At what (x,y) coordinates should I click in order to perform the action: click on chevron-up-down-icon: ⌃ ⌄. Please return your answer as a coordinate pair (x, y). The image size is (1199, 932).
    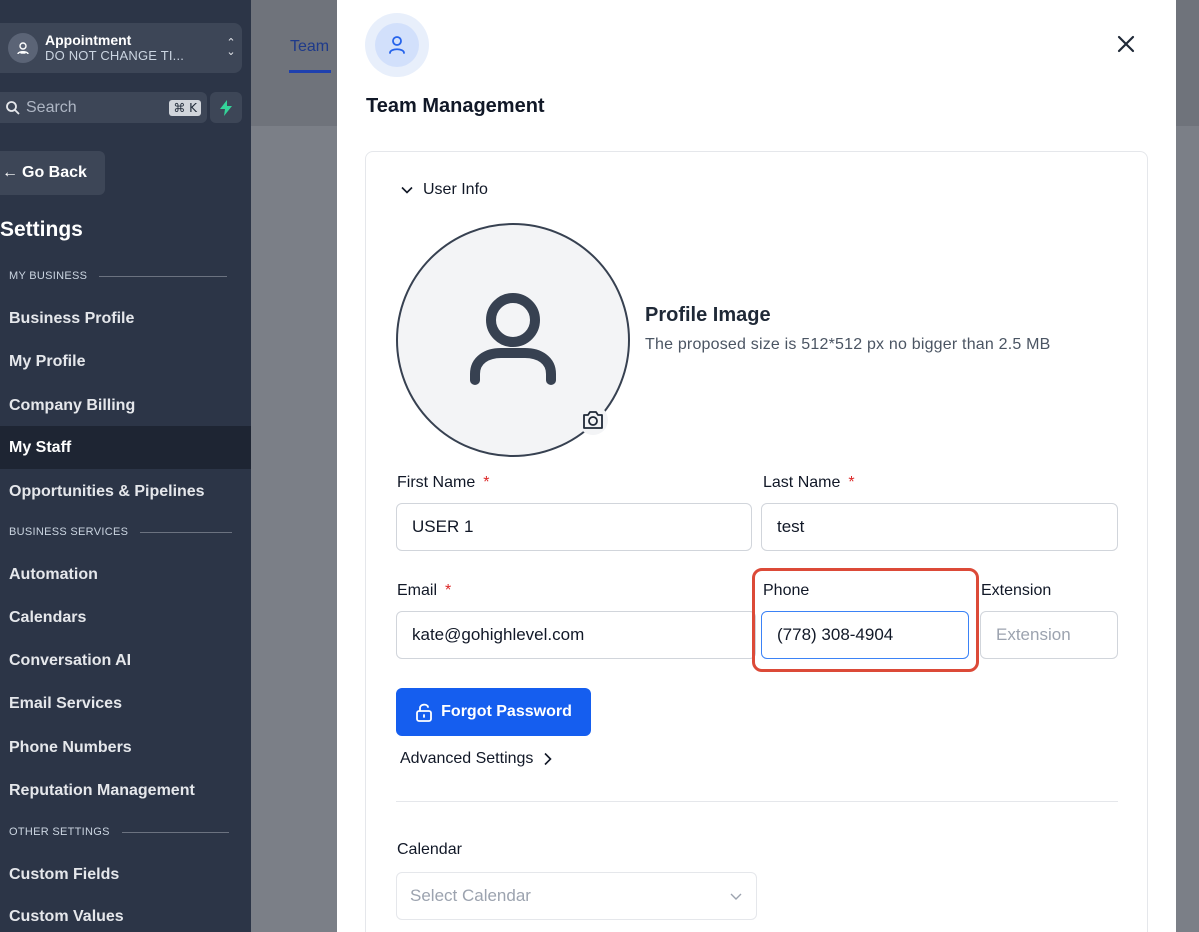
    Looking at the image, I should click on (231, 47).